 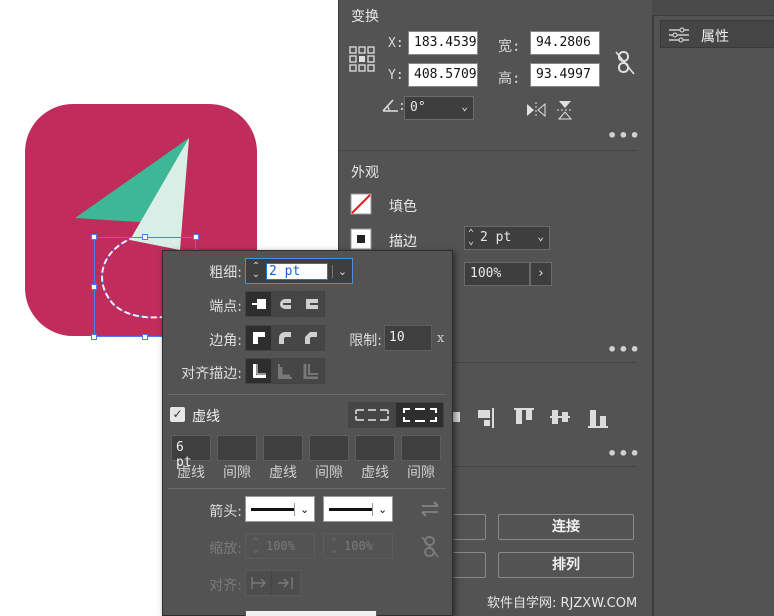 I want to click on start-scale-field: ⌃ ⌄ 100%, so click(x=280, y=546).